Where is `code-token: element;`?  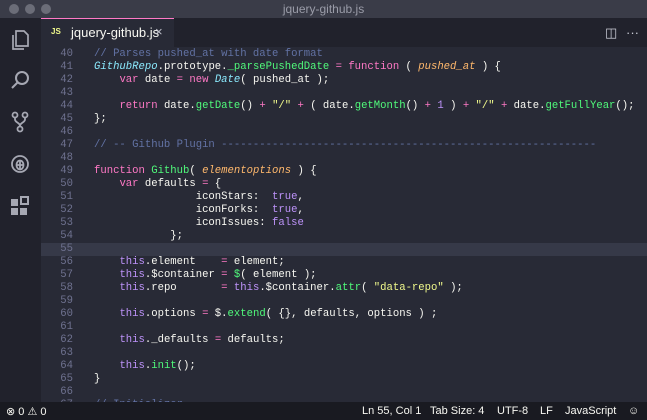 code-token: element; is located at coordinates (256, 262).